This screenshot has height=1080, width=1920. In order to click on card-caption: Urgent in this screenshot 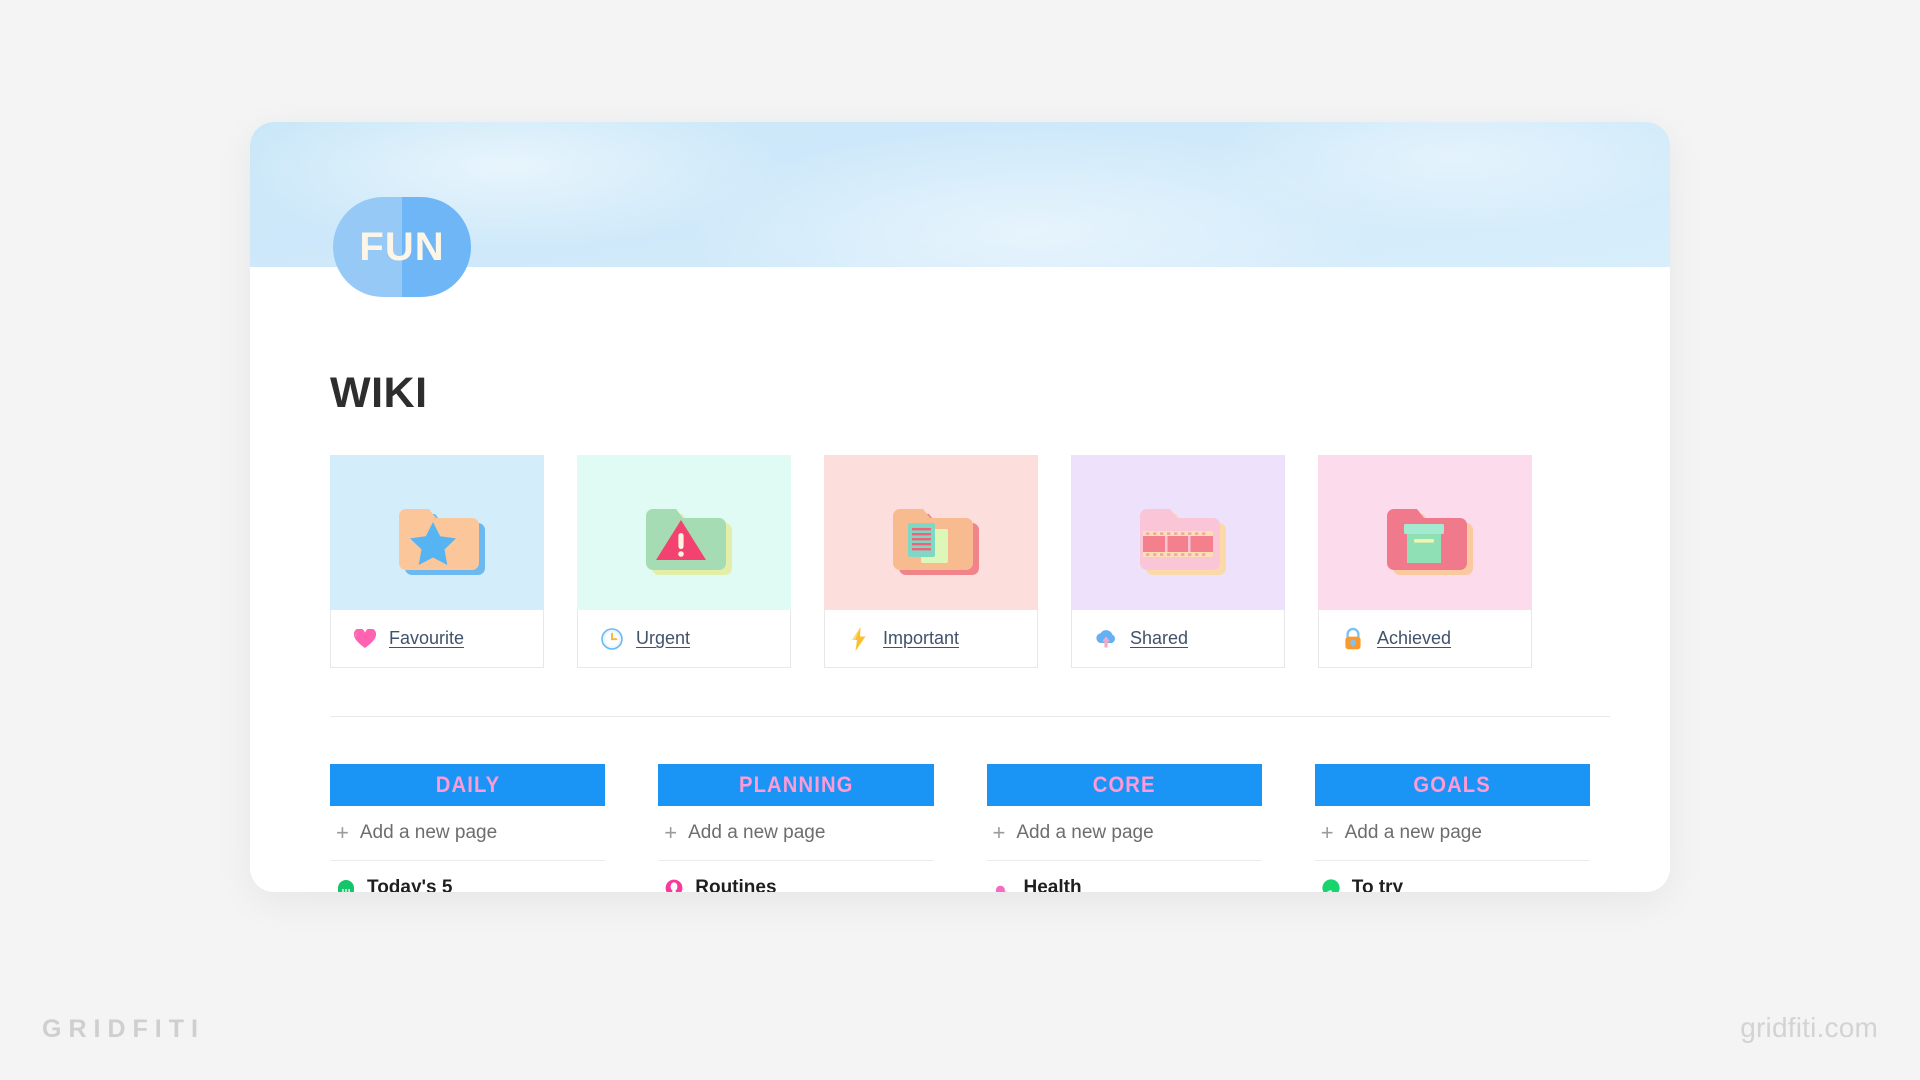, I will do `click(684, 639)`.